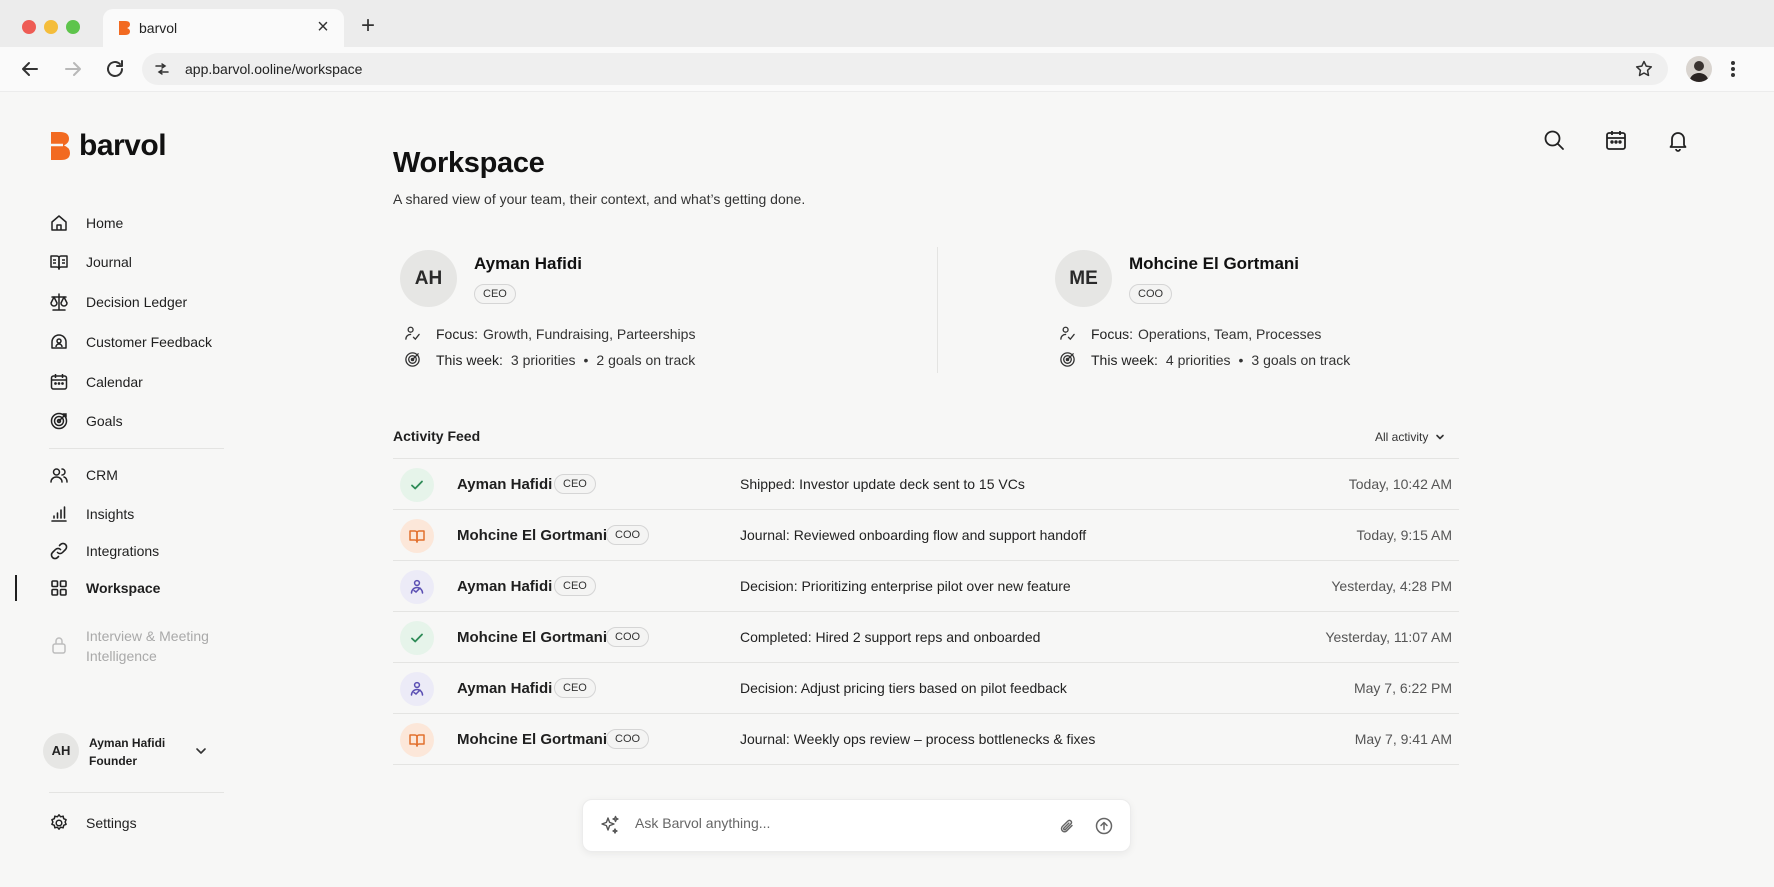  I want to click on barvol-logo: barvol, so click(108, 145).